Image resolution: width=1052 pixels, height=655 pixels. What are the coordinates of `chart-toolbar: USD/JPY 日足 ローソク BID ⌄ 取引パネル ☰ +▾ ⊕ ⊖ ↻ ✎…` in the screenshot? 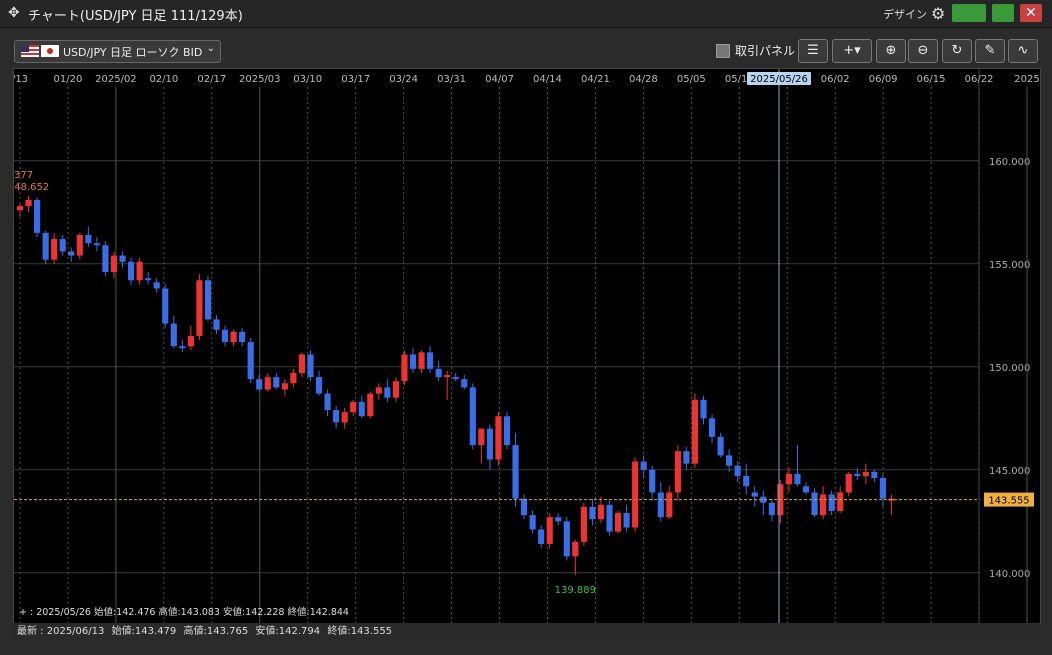 It's located at (526, 48).